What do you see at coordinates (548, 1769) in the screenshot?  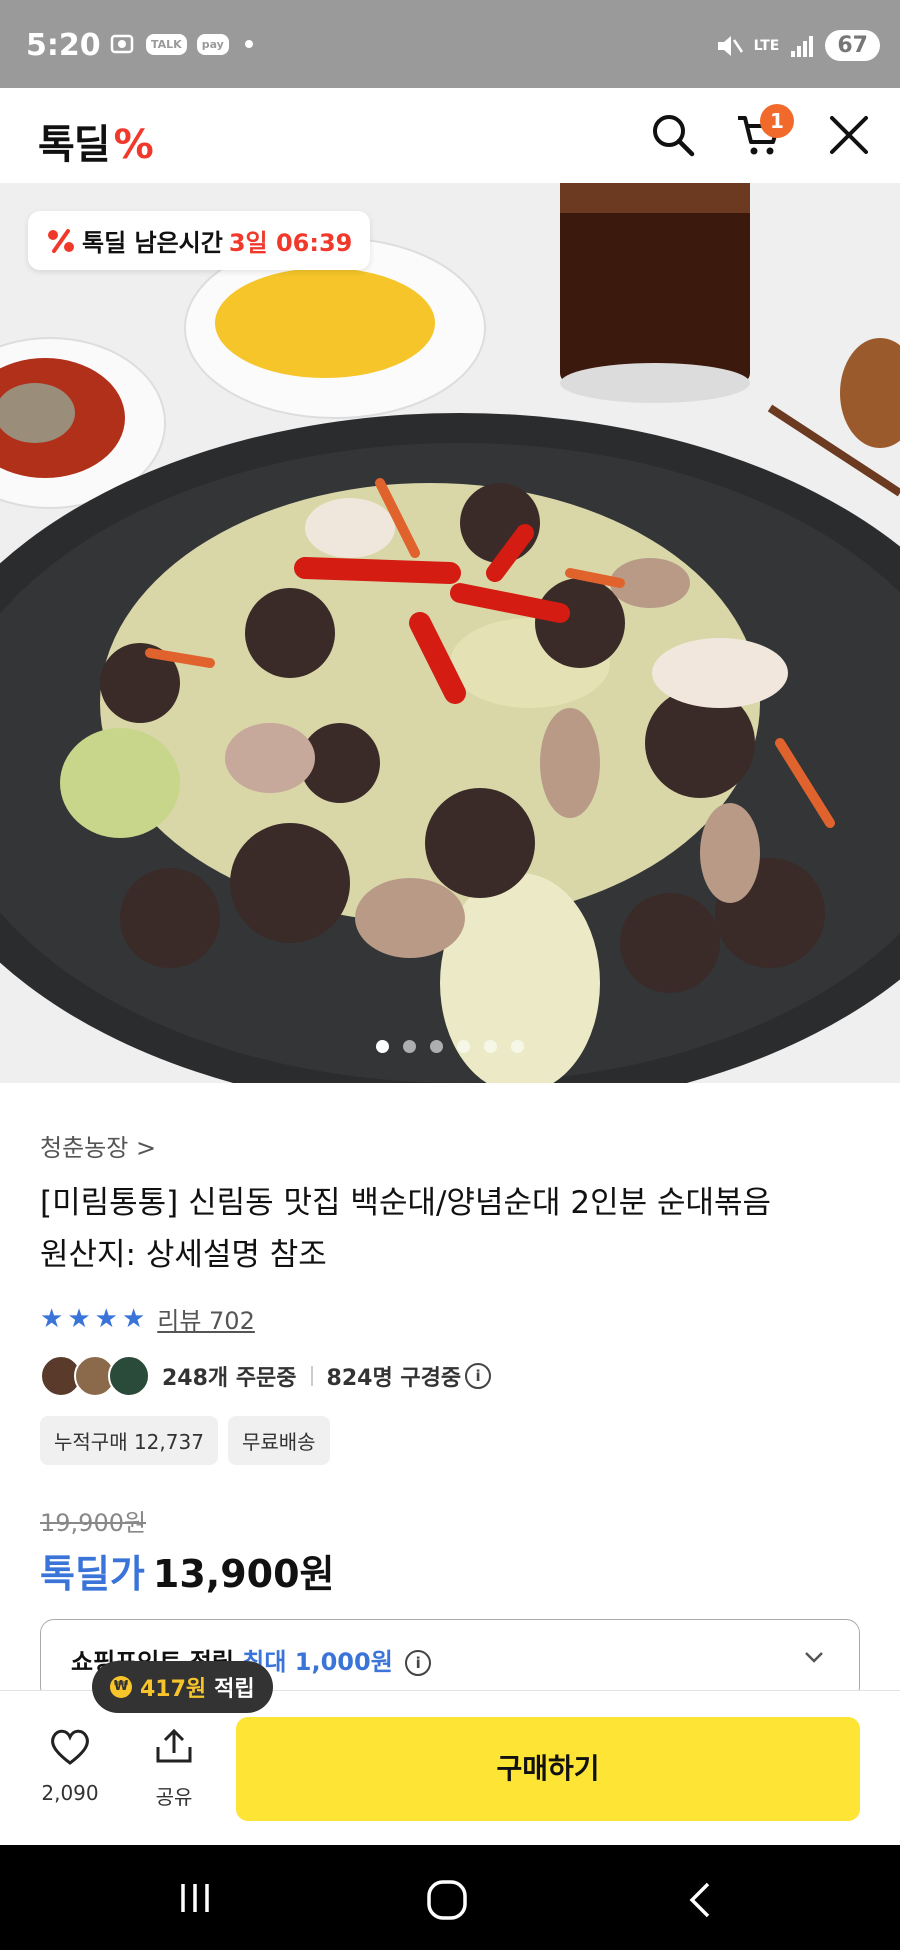 I see `buy-button: 구매하기` at bounding box center [548, 1769].